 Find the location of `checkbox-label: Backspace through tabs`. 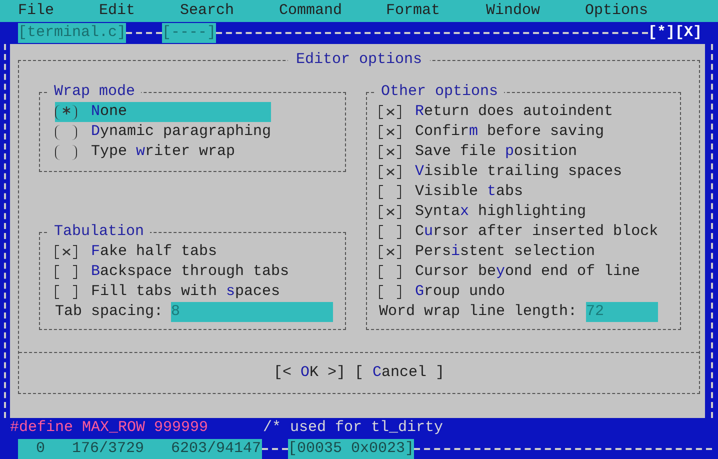

checkbox-label: Backspace through tabs is located at coordinates (190, 272).